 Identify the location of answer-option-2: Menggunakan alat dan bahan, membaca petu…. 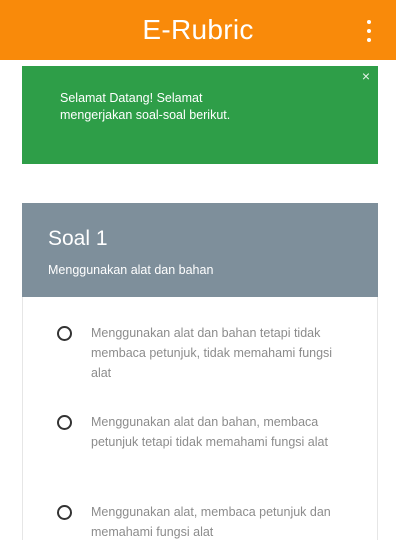
(207, 432).